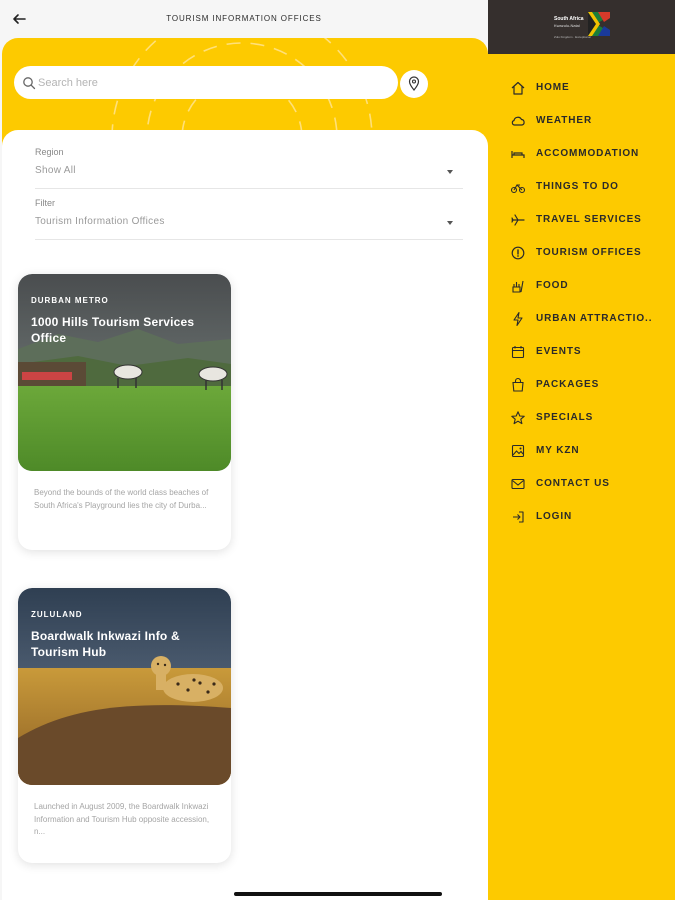  I want to click on nav-item-packages: PACKAGES, so click(581, 388).